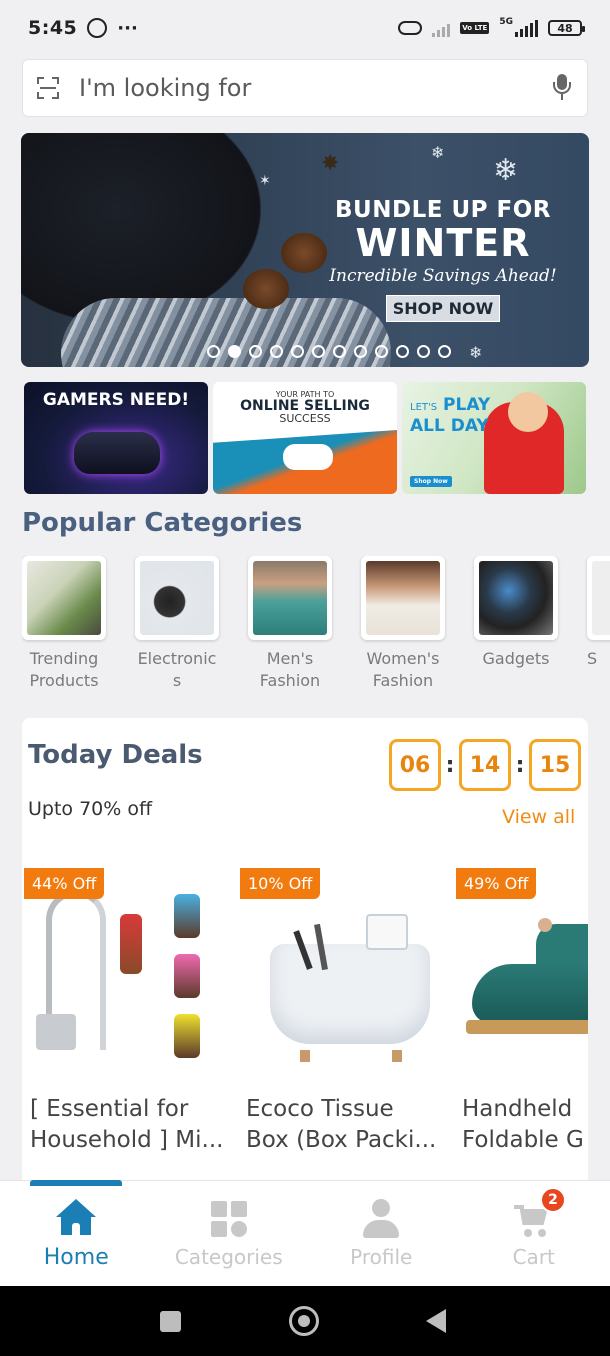  Describe the element at coordinates (305, 28) in the screenshot. I see `status-bar: 5:45 ··· Vo LTE 5G 48` at that location.